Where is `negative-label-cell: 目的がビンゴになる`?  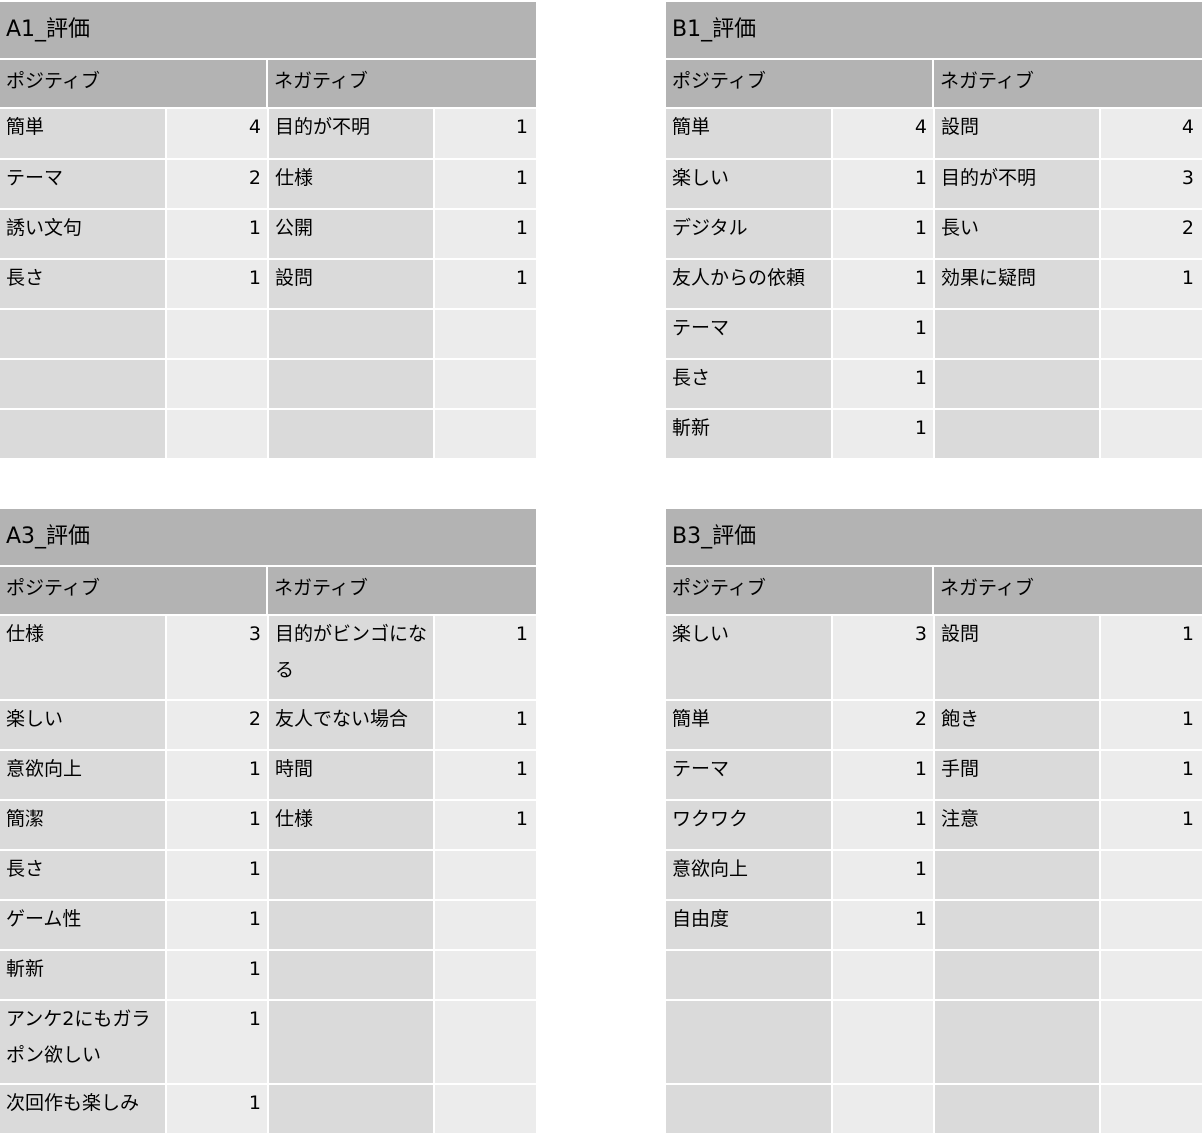
negative-label-cell: 目的がビンゴになる is located at coordinates (351, 658).